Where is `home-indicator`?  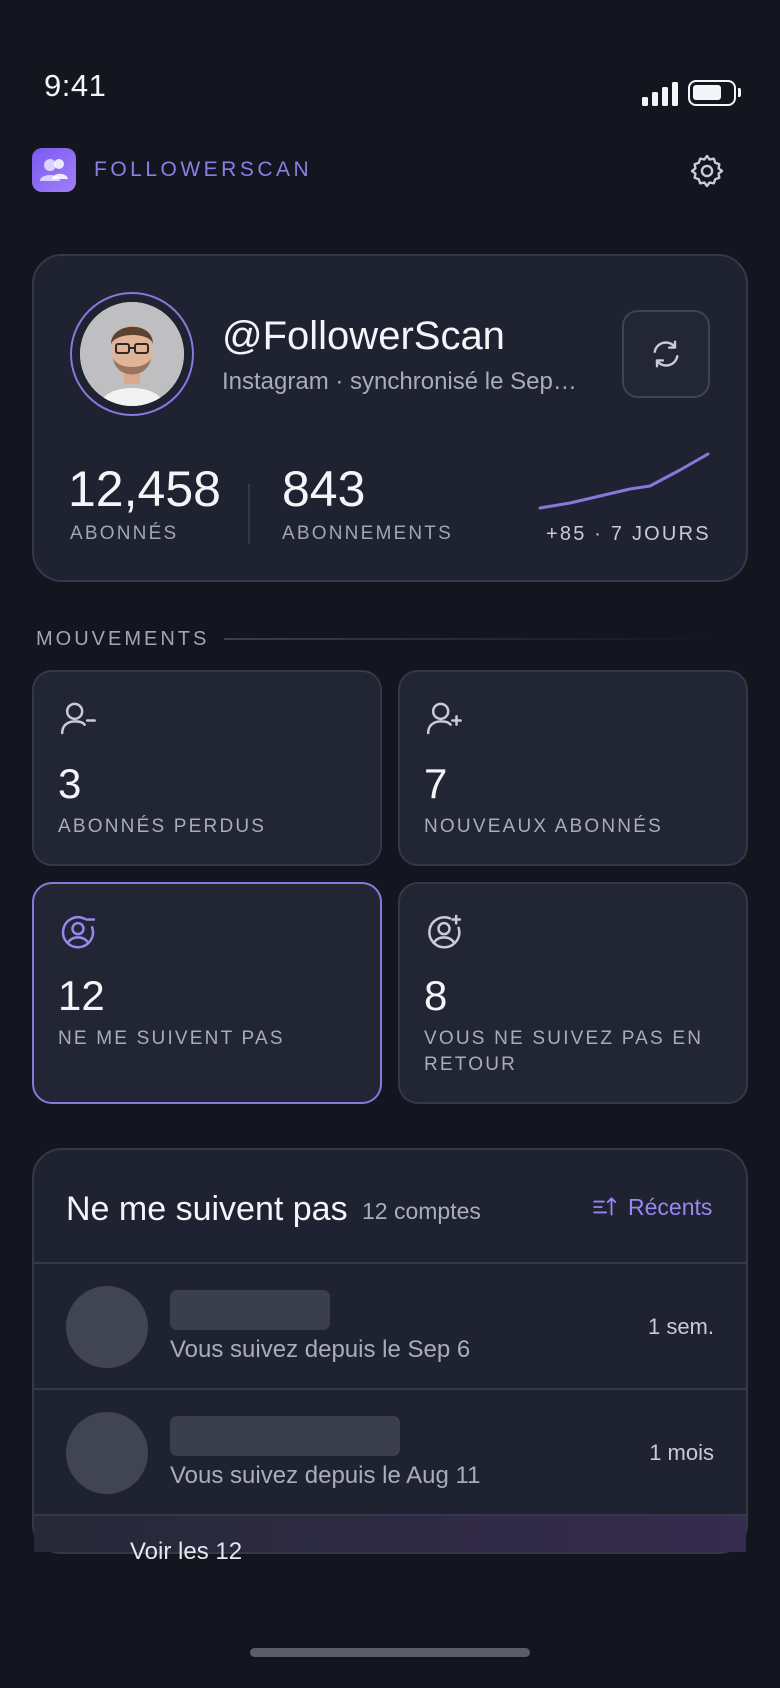
home-indicator is located at coordinates (390, 1652).